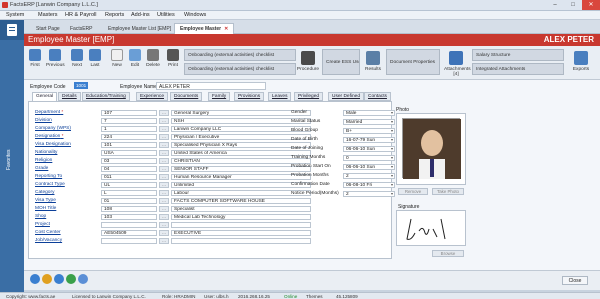  Describe the element at coordinates (369, 185) in the screenshot. I see `field-value-input: 06-08-10 Fri` at that location.